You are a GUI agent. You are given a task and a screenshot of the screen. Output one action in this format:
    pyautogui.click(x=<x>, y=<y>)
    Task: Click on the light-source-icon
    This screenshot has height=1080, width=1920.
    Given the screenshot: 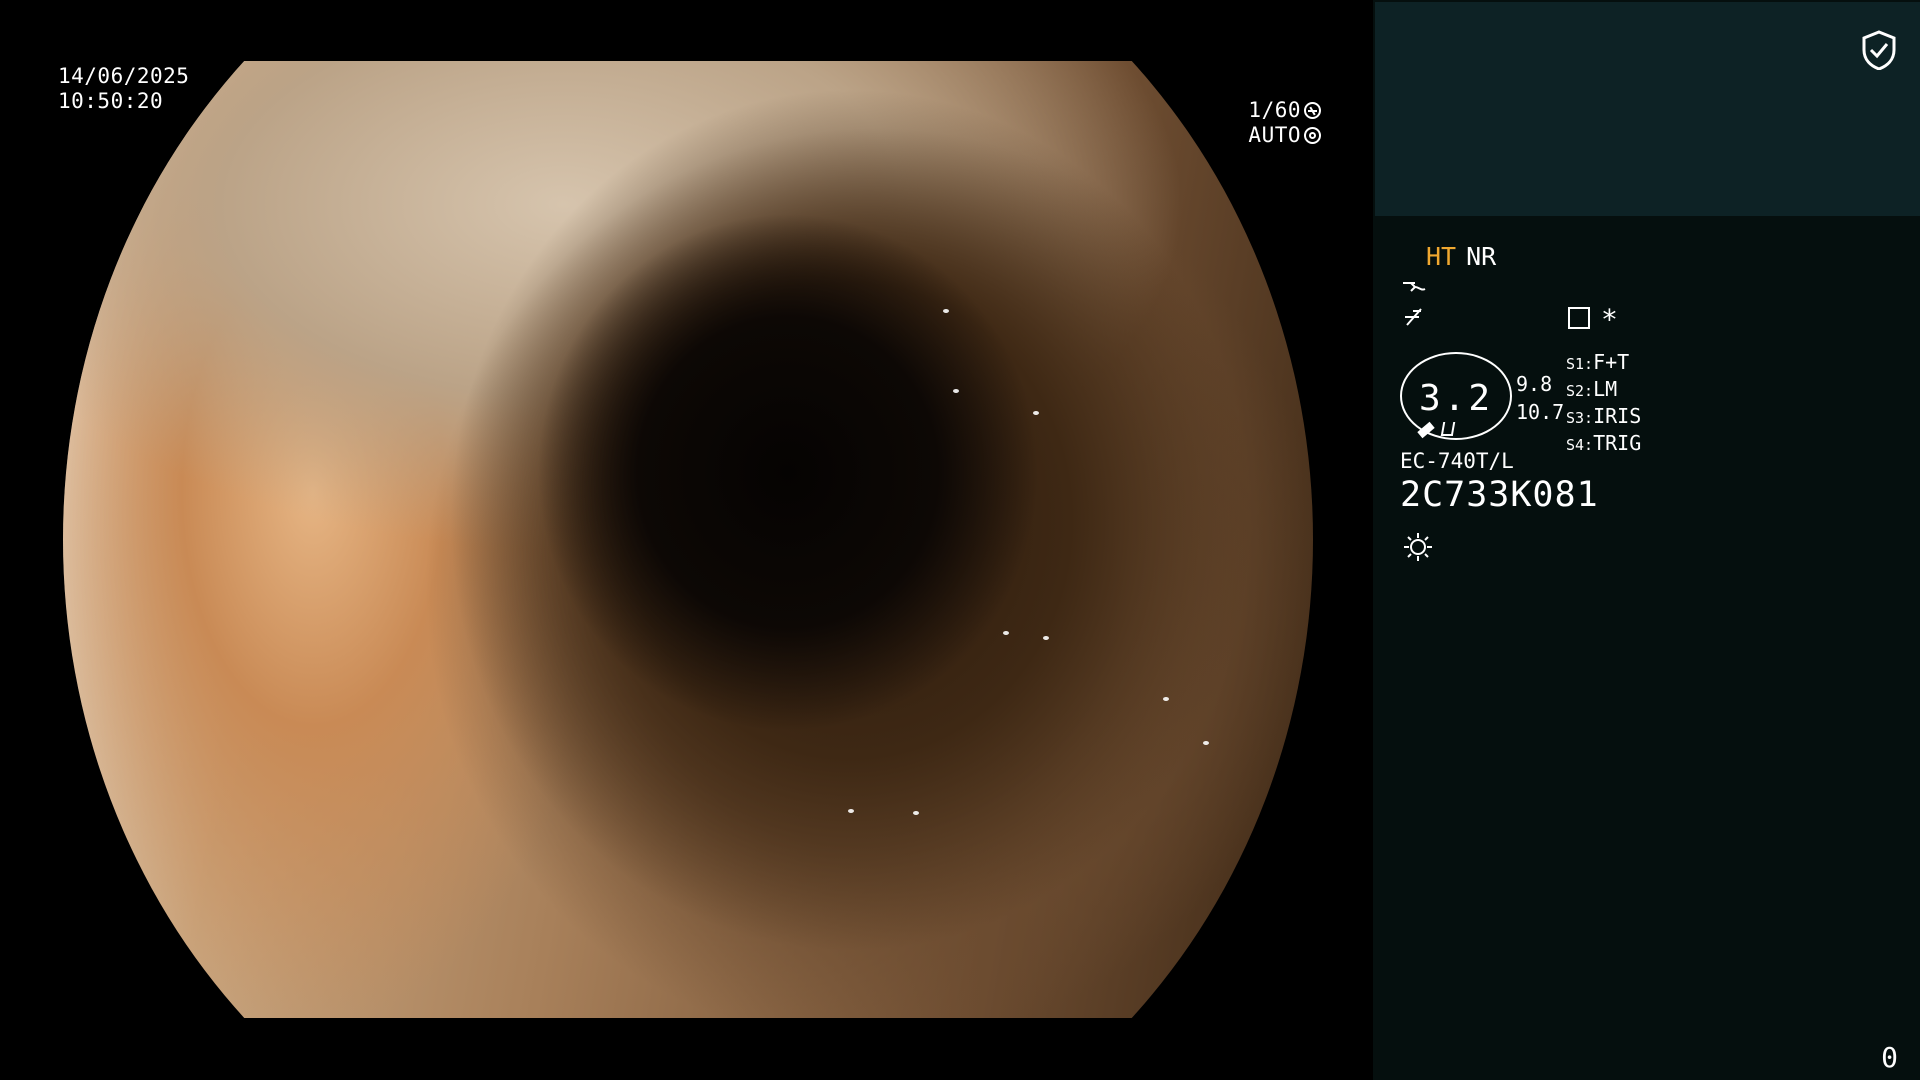 What is the action you would take?
    pyautogui.click(x=1418, y=547)
    